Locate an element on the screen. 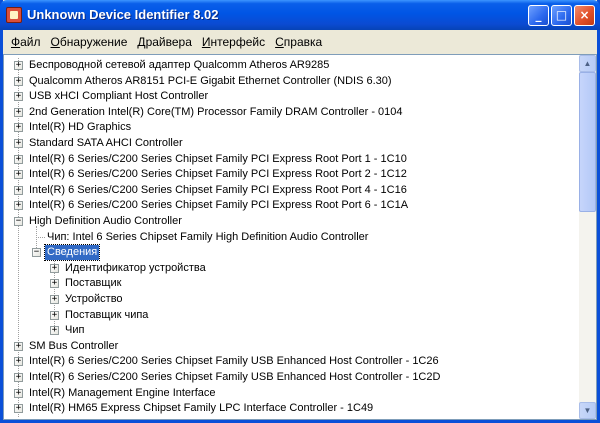  scroll-up-button: ▲ is located at coordinates (587, 63).